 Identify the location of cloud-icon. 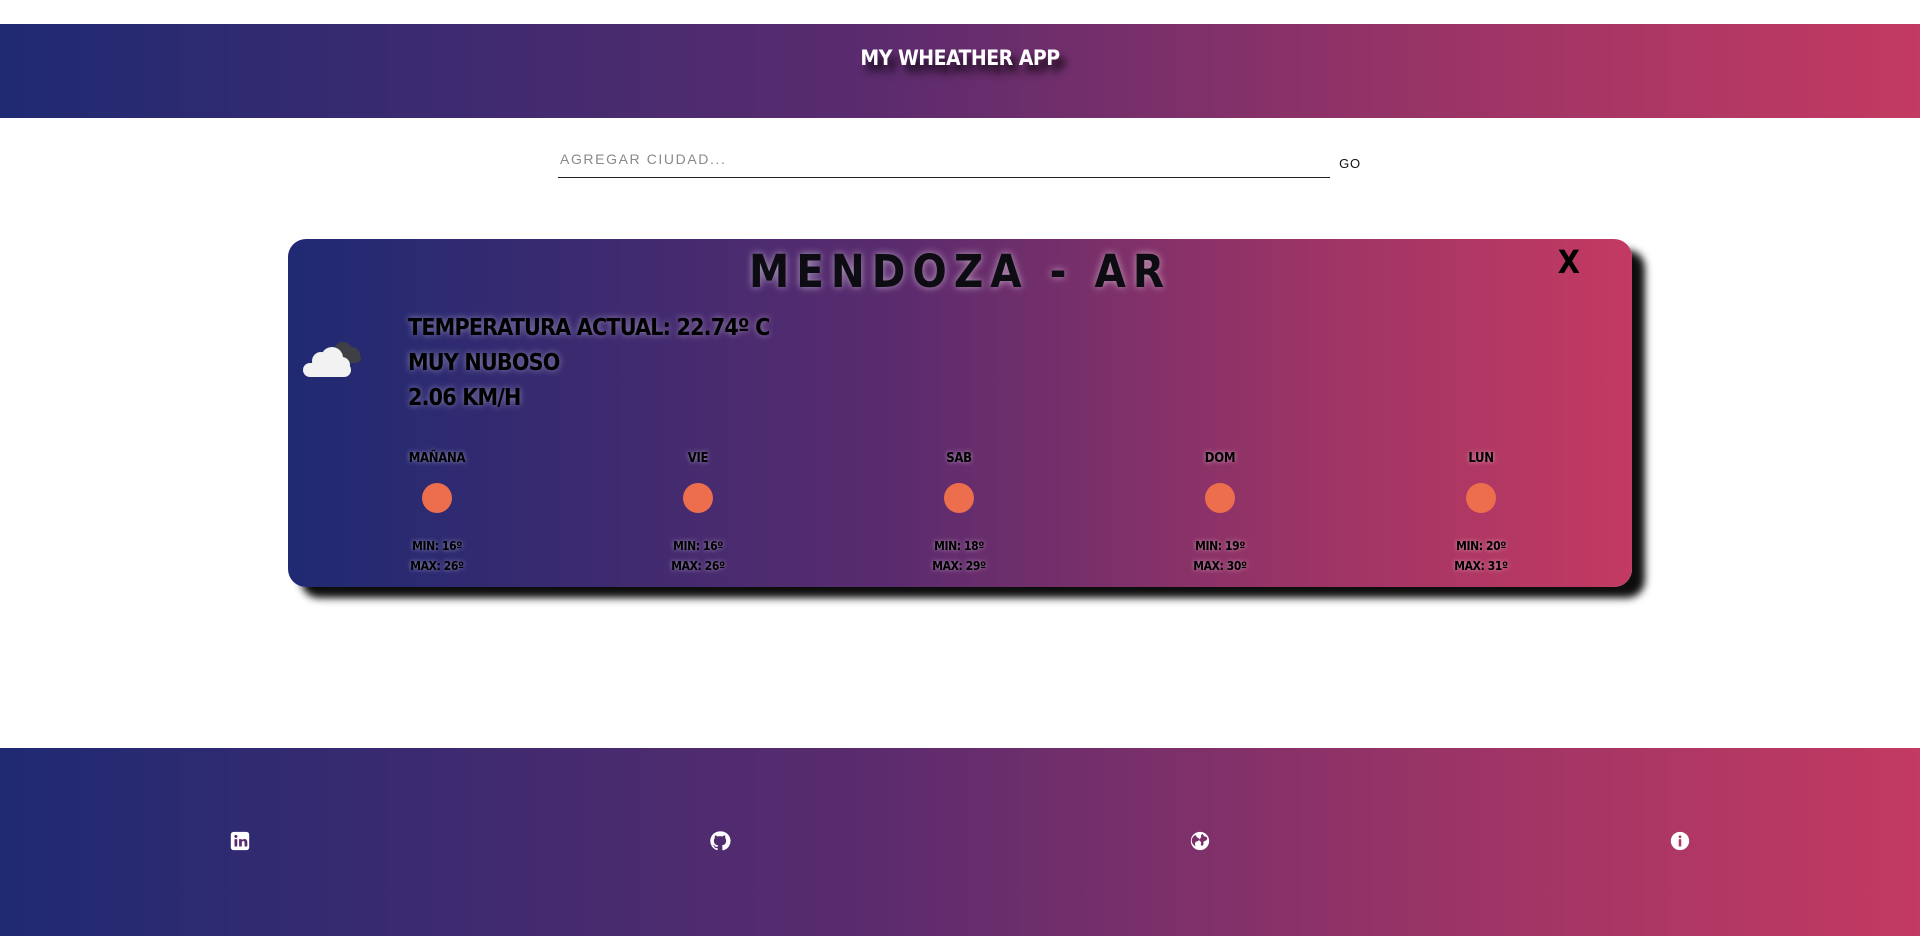
(332, 359).